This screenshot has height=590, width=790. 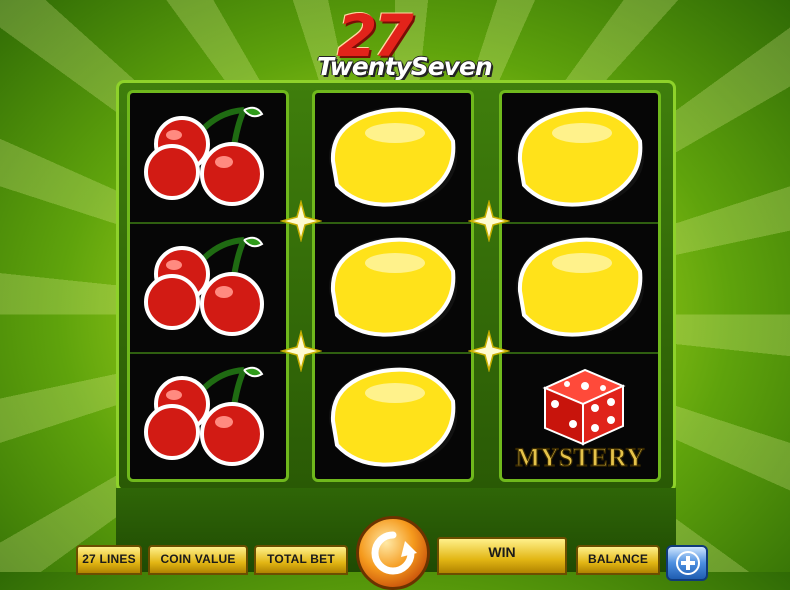 I want to click on plus-icon, so click(x=688, y=563).